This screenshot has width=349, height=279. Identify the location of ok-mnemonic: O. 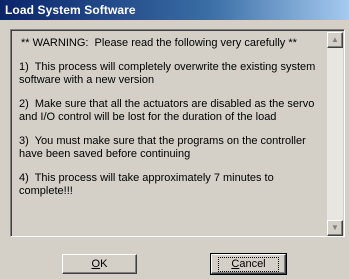
(96, 264).